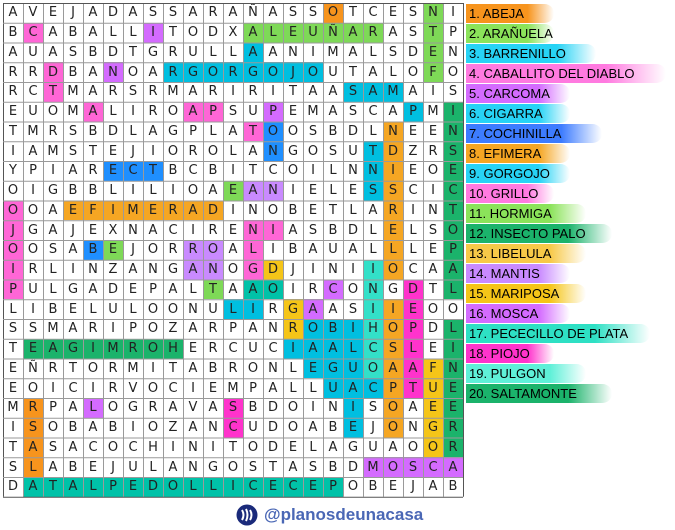  Describe the element at coordinates (526, 253) in the screenshot. I see `word-list-item: 13. LIBELULA` at that location.